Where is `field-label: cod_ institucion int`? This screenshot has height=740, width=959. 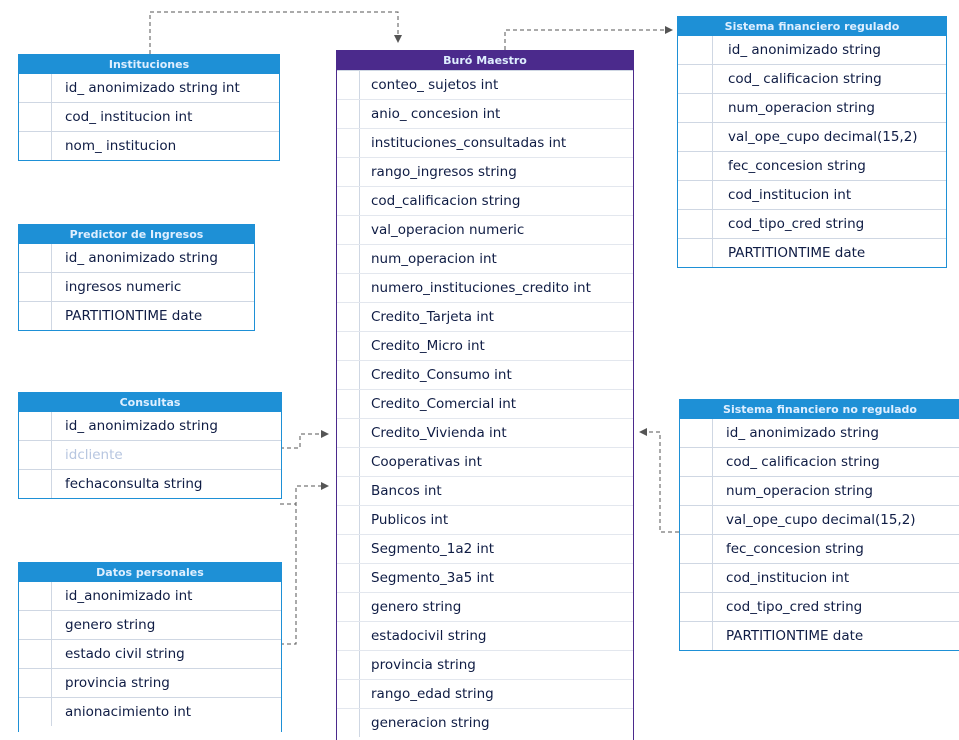 field-label: cod_ institucion int is located at coordinates (129, 117).